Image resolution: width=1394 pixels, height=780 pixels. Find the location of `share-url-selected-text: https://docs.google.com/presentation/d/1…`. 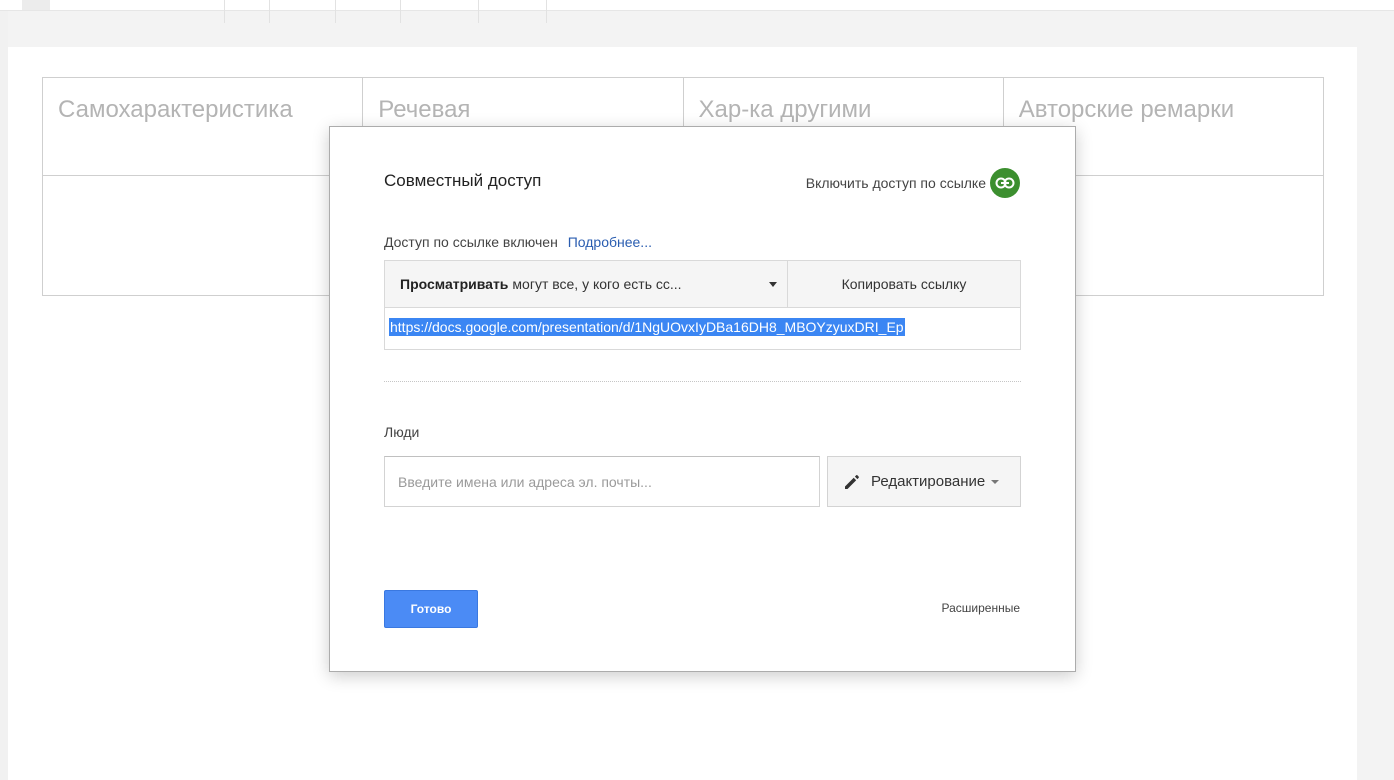

share-url-selected-text: https://docs.google.com/presentation/d/1… is located at coordinates (647, 327).